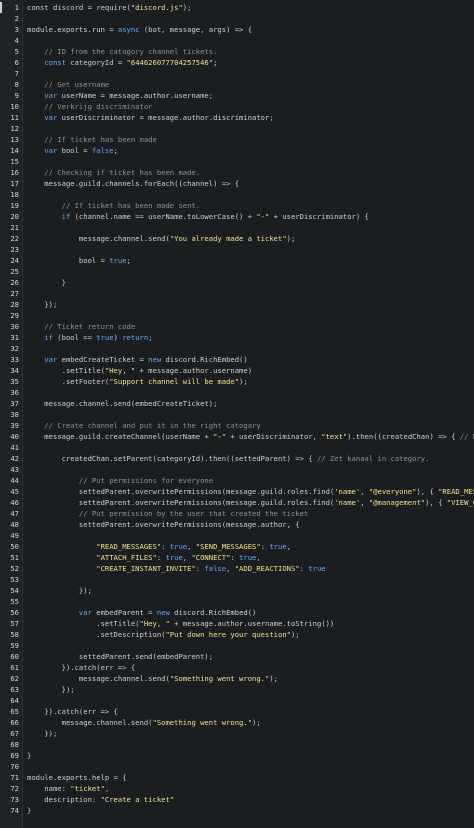 The image size is (474, 828). Describe the element at coordinates (194, 370) in the screenshot. I see `code-token: + message.author.username)` at that location.